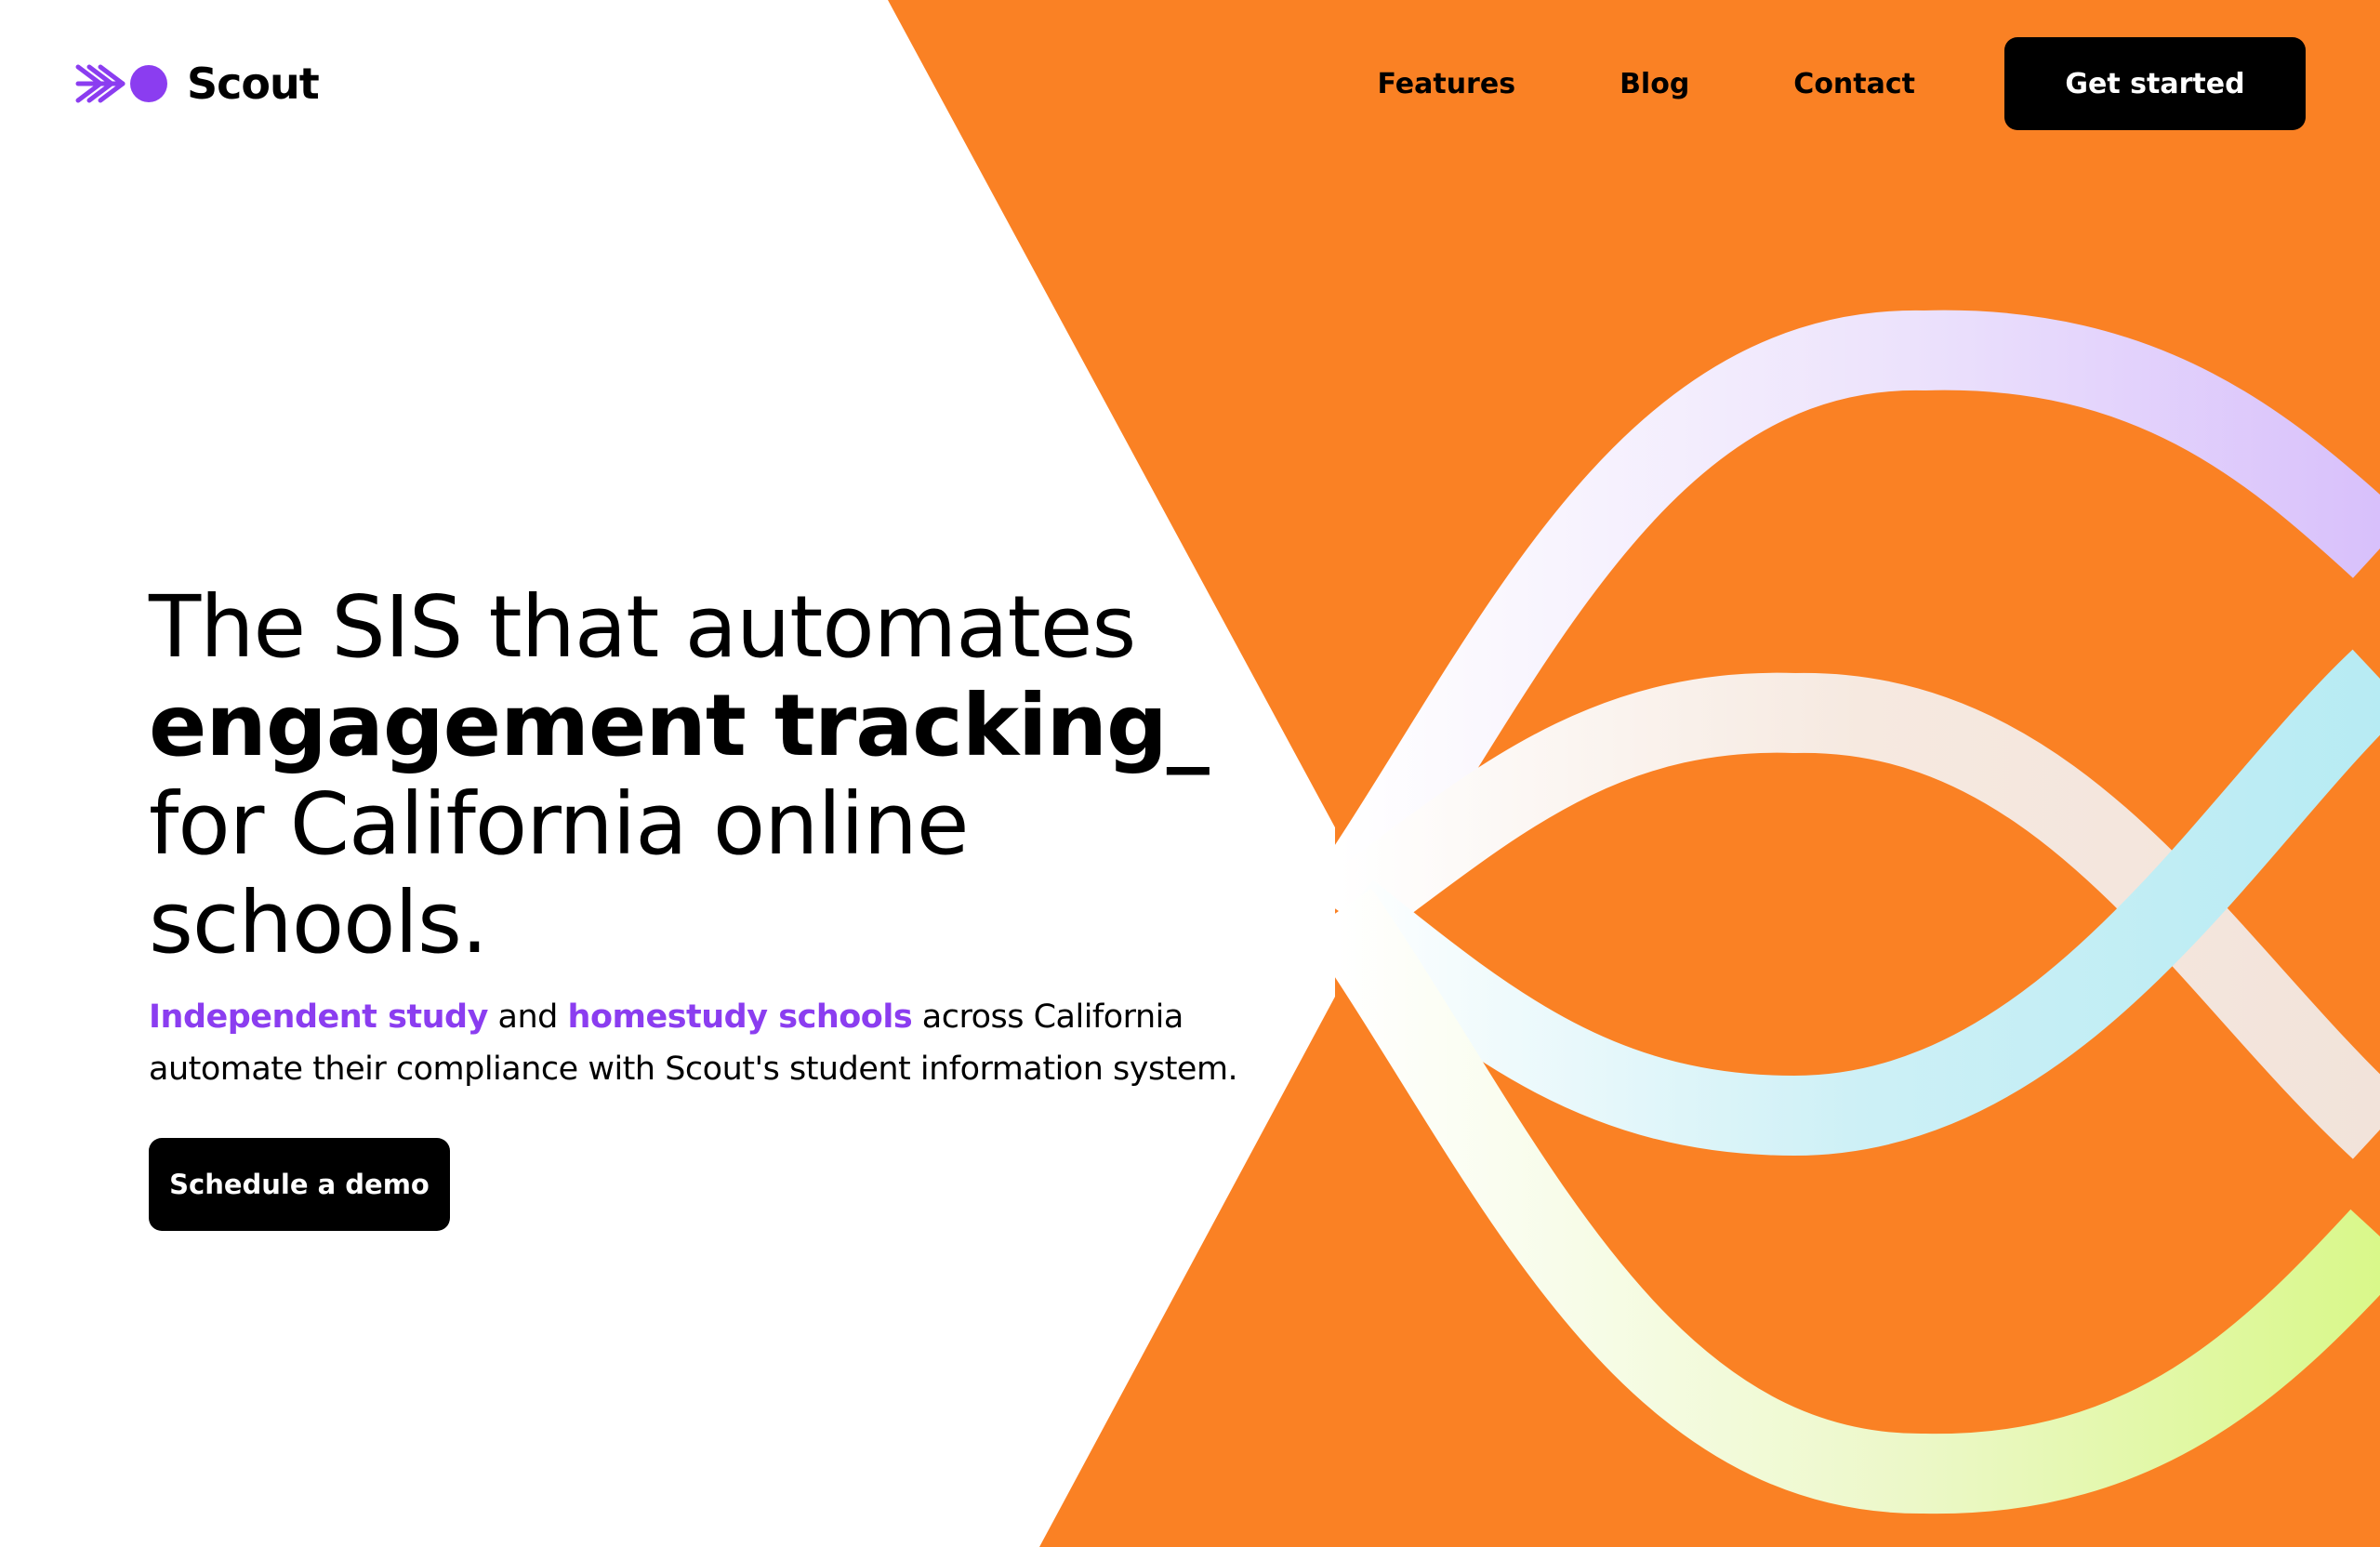 This screenshot has height=1547, width=2380. Describe the element at coordinates (253, 84) in the screenshot. I see `brand-name: Scout` at that location.